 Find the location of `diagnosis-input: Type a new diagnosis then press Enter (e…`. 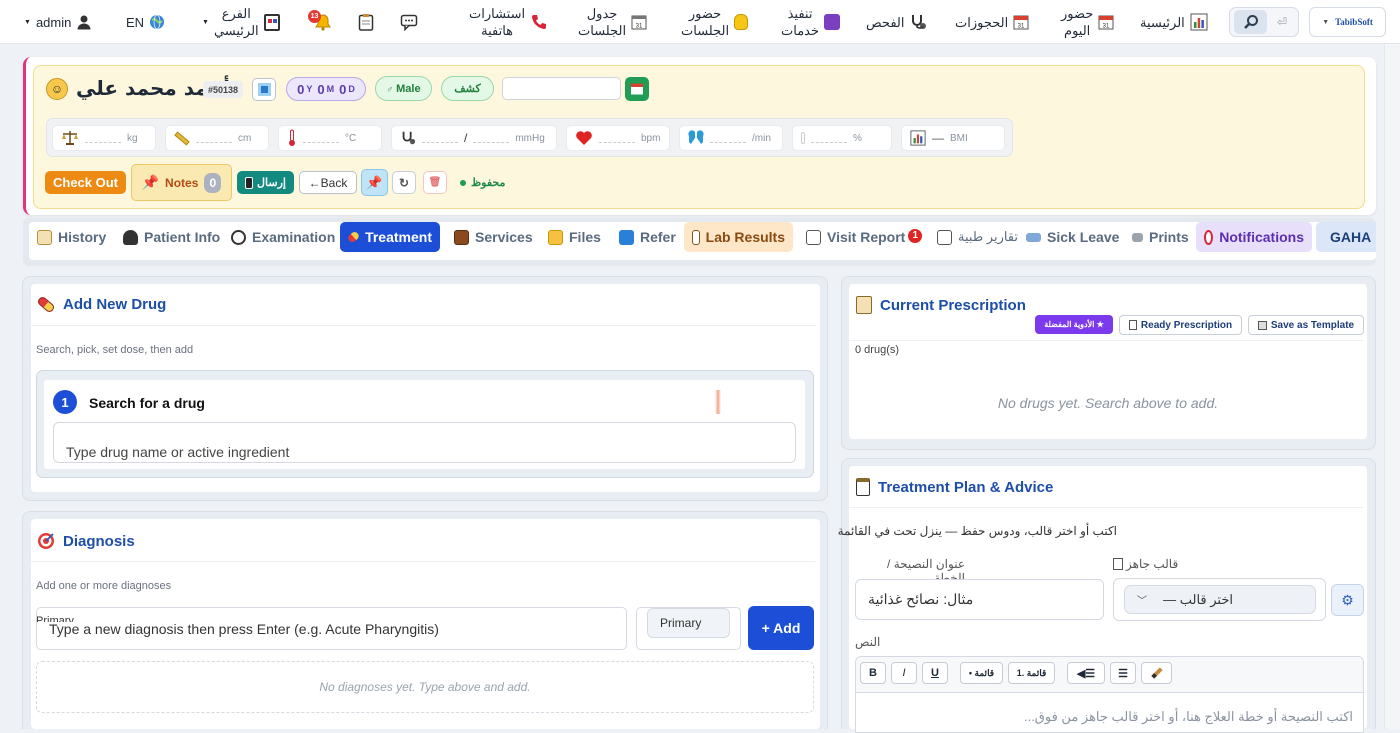

diagnosis-input: Type a new diagnosis then press Enter (e… is located at coordinates (331, 628).